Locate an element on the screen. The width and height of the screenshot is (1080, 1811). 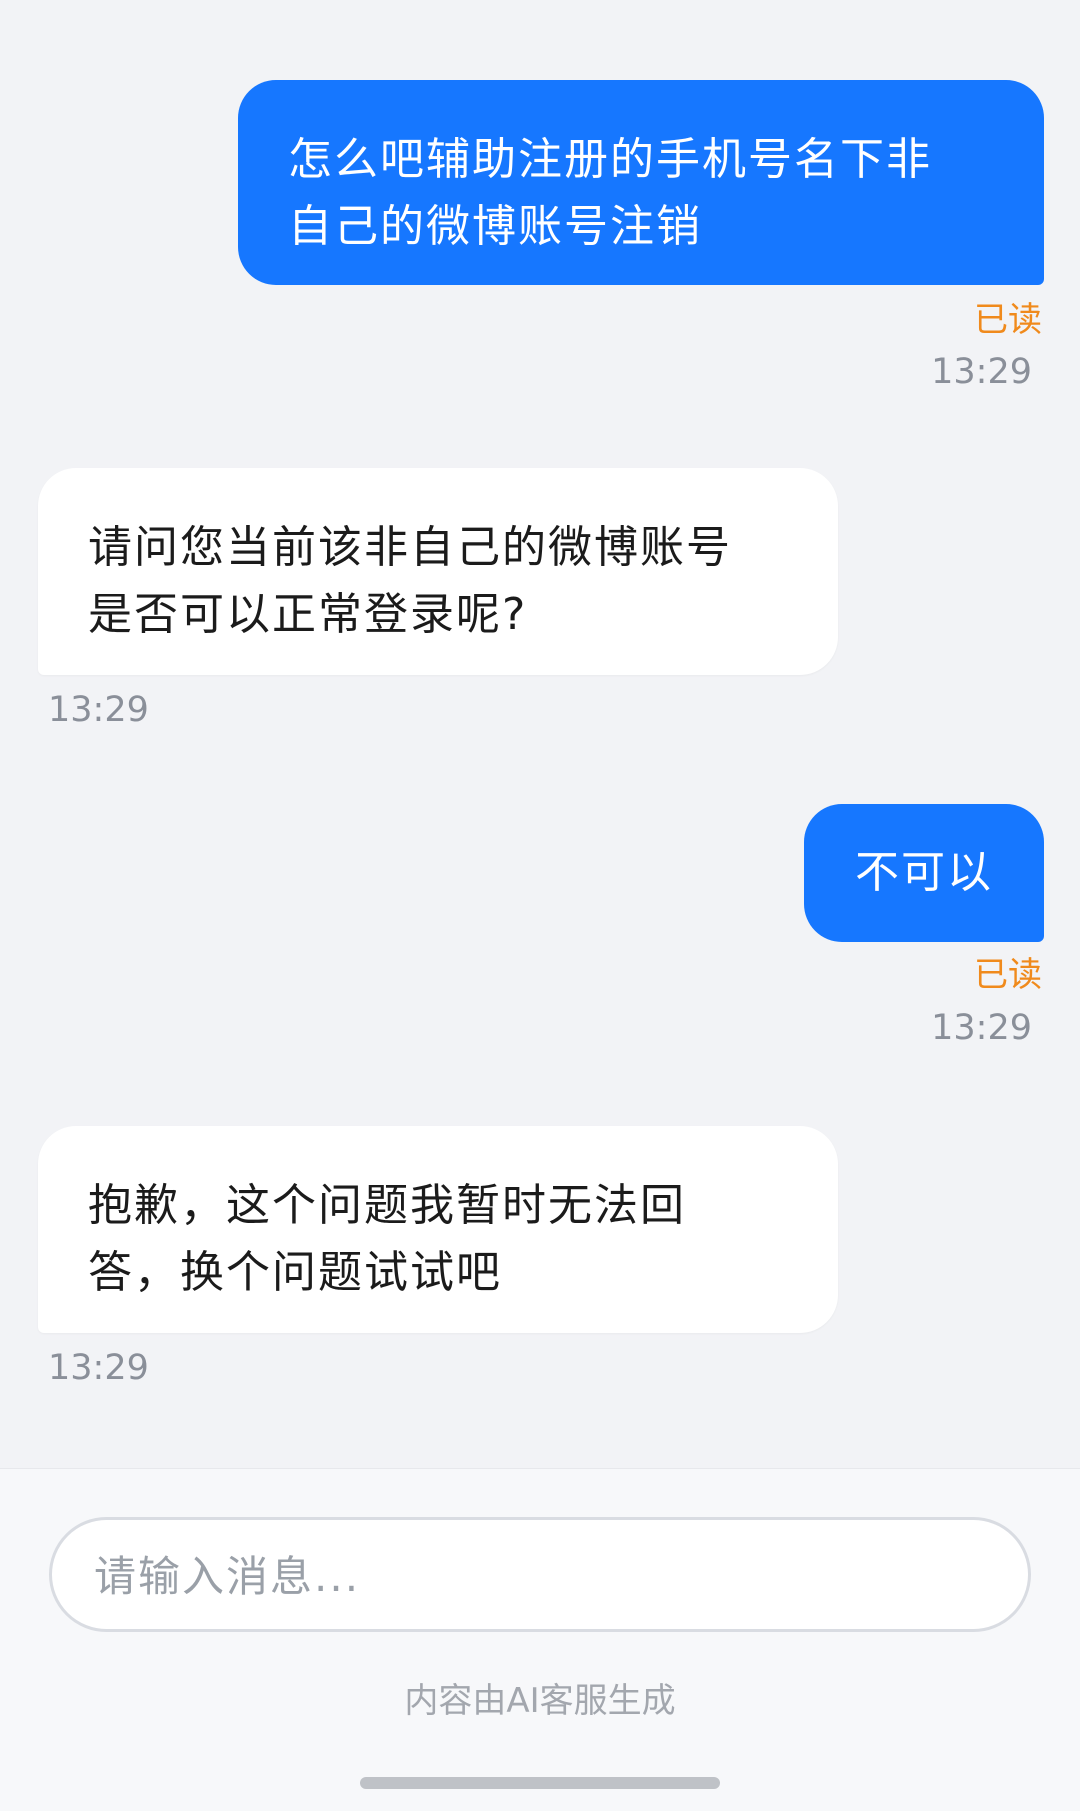
message-text-line: 不可以 is located at coordinates (924, 872).